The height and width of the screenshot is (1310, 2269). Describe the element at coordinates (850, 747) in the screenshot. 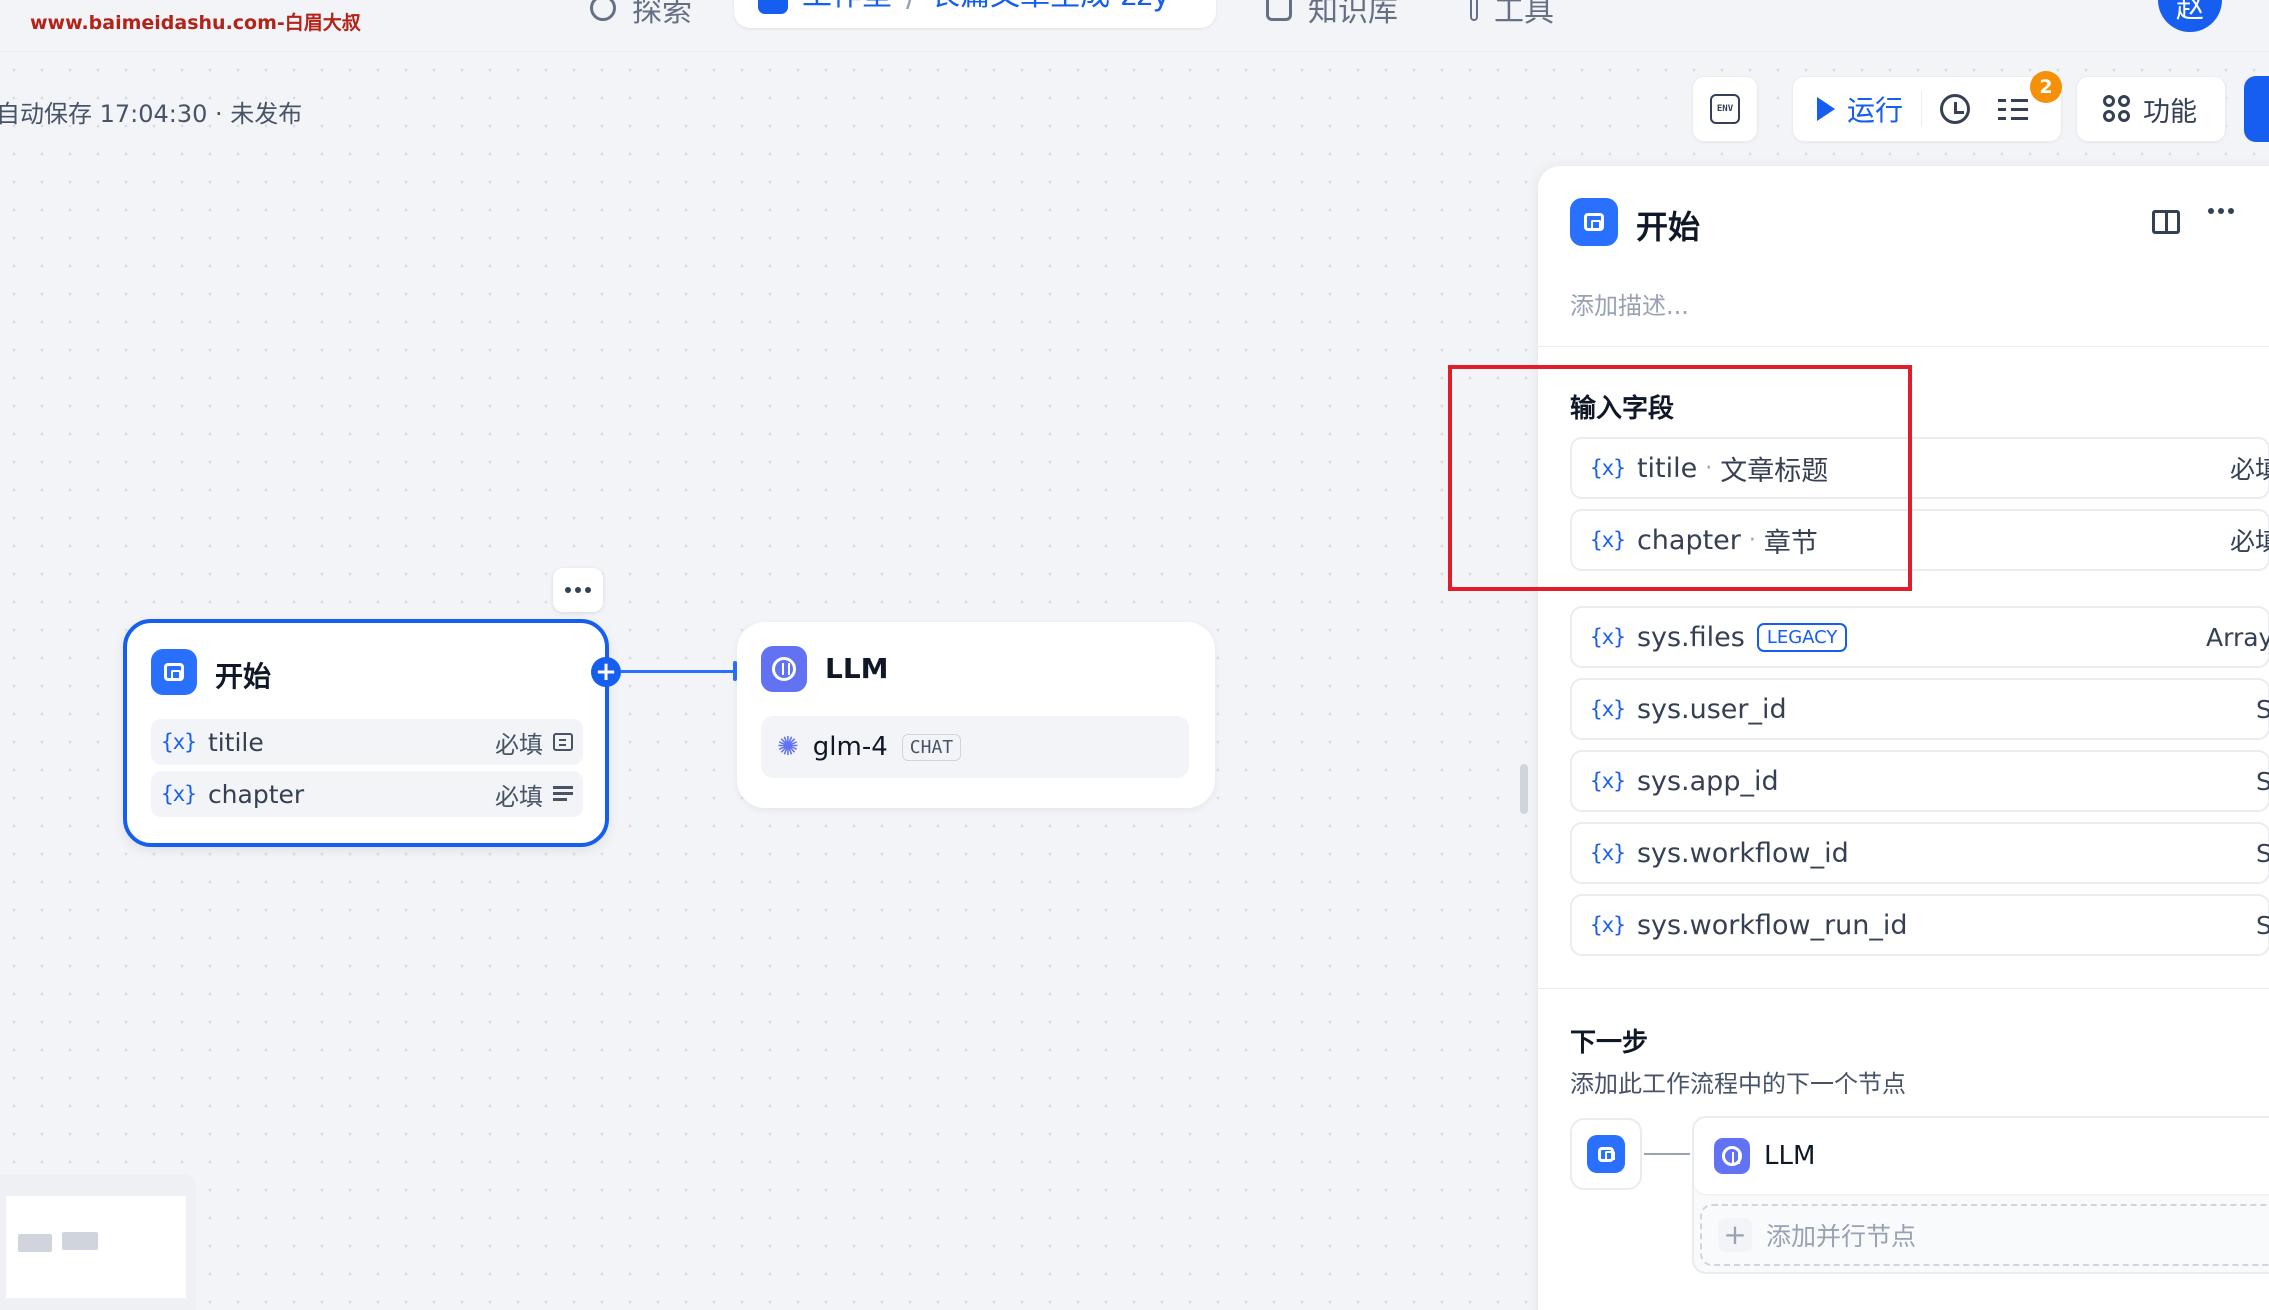

I see `model-name: glm-4` at that location.